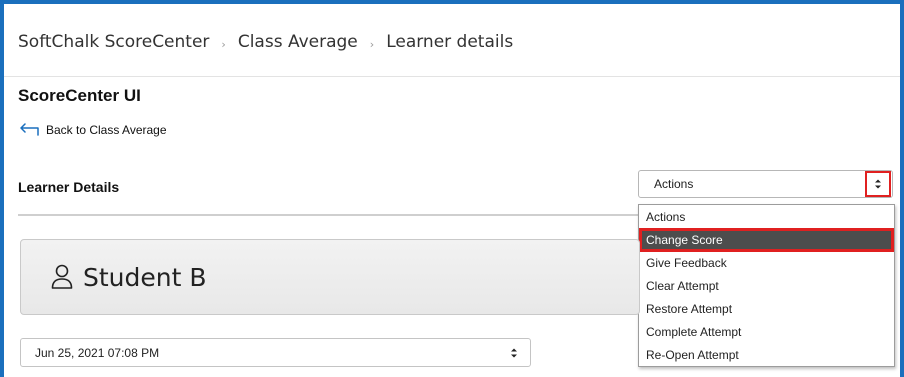 Image resolution: width=904 pixels, height=377 pixels. What do you see at coordinates (329, 215) in the screenshot?
I see `section-divider` at bounding box center [329, 215].